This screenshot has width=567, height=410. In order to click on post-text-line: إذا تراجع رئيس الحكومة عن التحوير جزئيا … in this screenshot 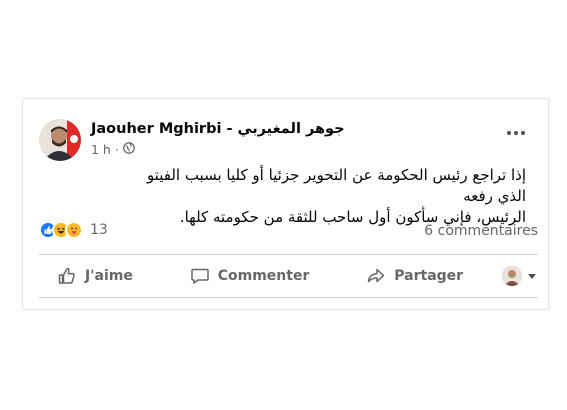, I will do `click(336, 185)`.